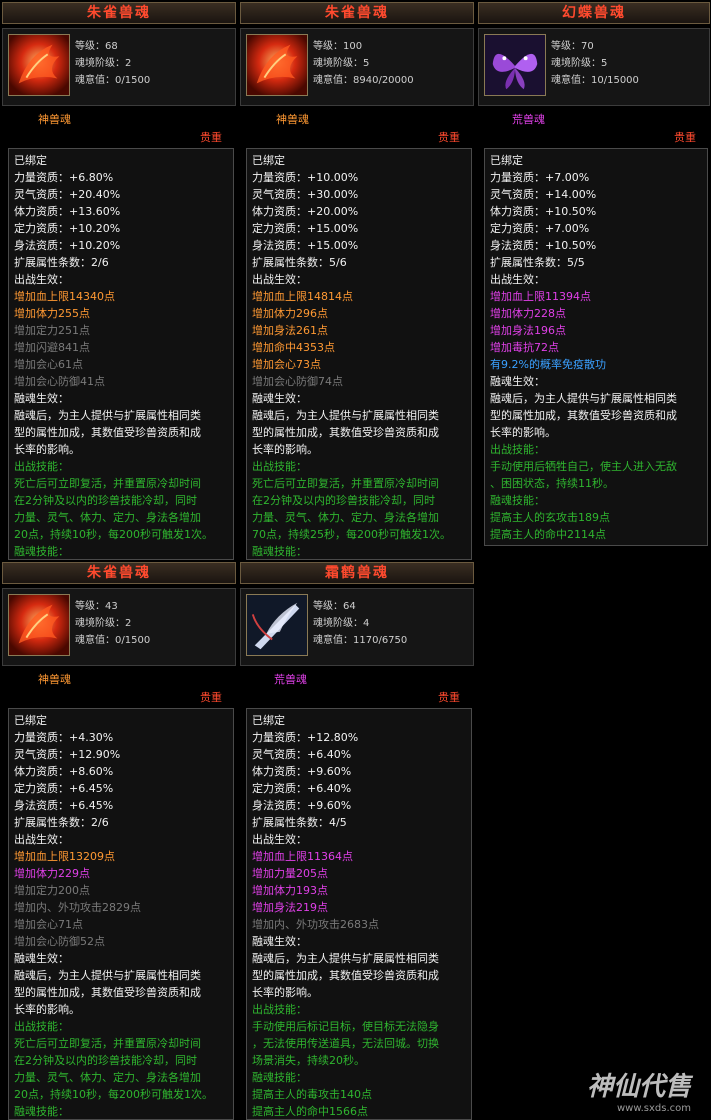 Image resolution: width=711 pixels, height=1120 pixels. What do you see at coordinates (290, 890) in the screenshot?
I see `attribute-line: 增加体力193点` at bounding box center [290, 890].